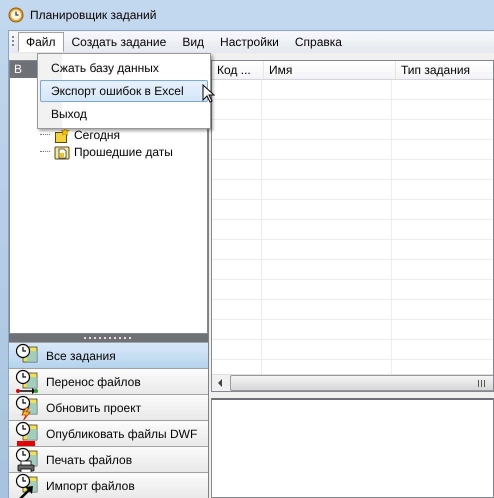 This screenshot has width=494, height=498. Describe the element at coordinates (124, 114) in the screenshot. I see `menu-entry: Выход` at that location.